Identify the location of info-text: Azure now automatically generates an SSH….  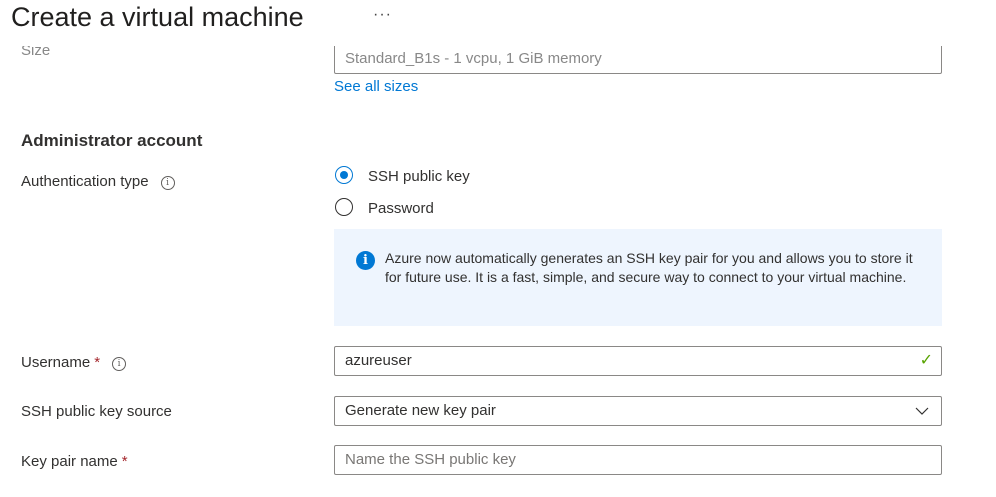
(649, 267).